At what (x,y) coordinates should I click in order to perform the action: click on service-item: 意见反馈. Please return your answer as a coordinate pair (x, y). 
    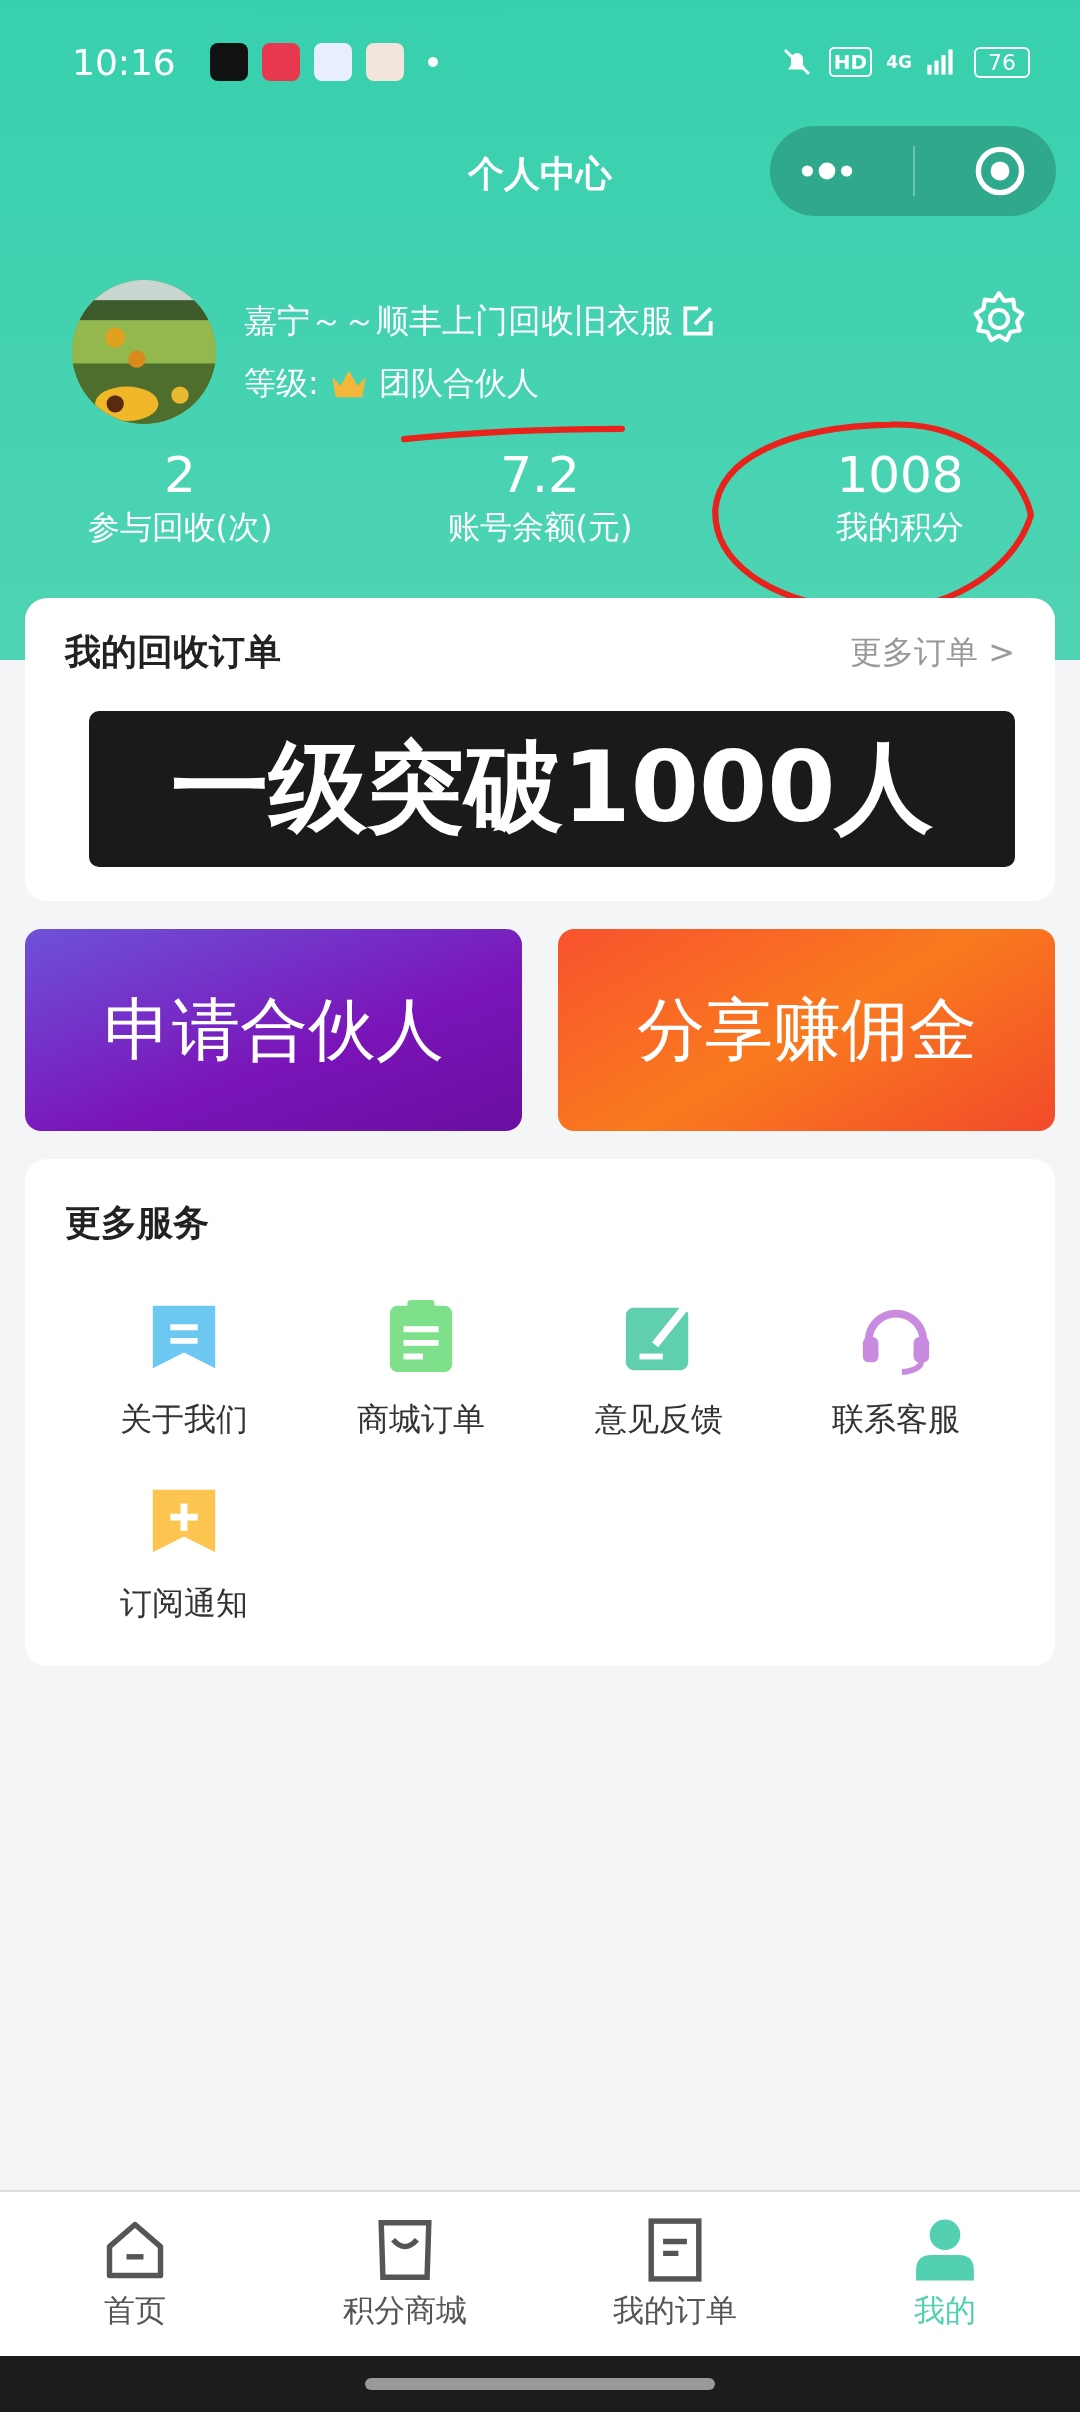
    Looking at the image, I should click on (659, 1370).